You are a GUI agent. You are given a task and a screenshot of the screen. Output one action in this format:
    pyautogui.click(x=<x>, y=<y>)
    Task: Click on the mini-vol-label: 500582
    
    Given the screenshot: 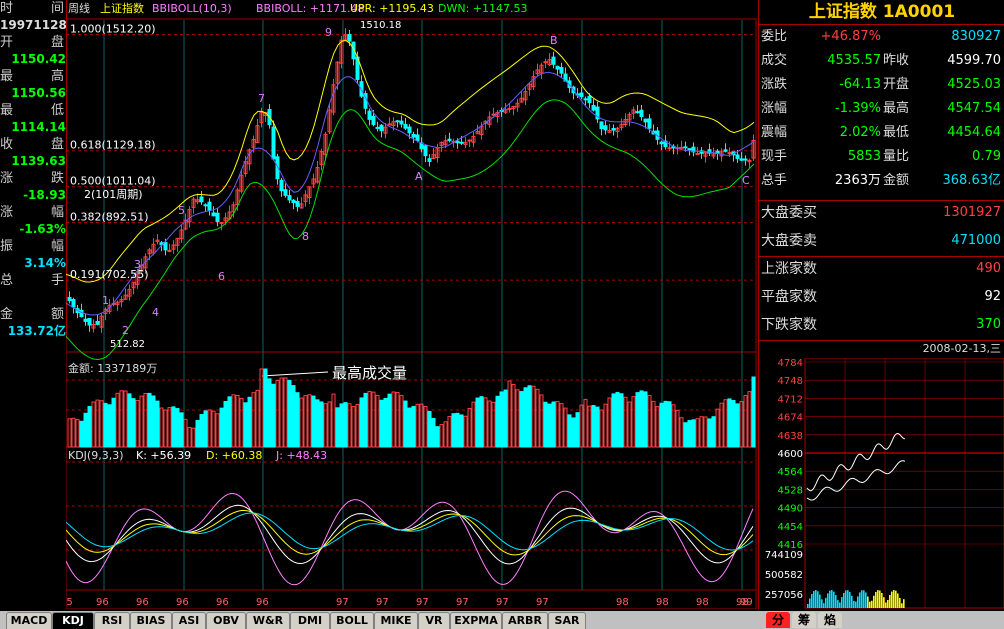 What is the action you would take?
    pyautogui.click(x=784, y=575)
    